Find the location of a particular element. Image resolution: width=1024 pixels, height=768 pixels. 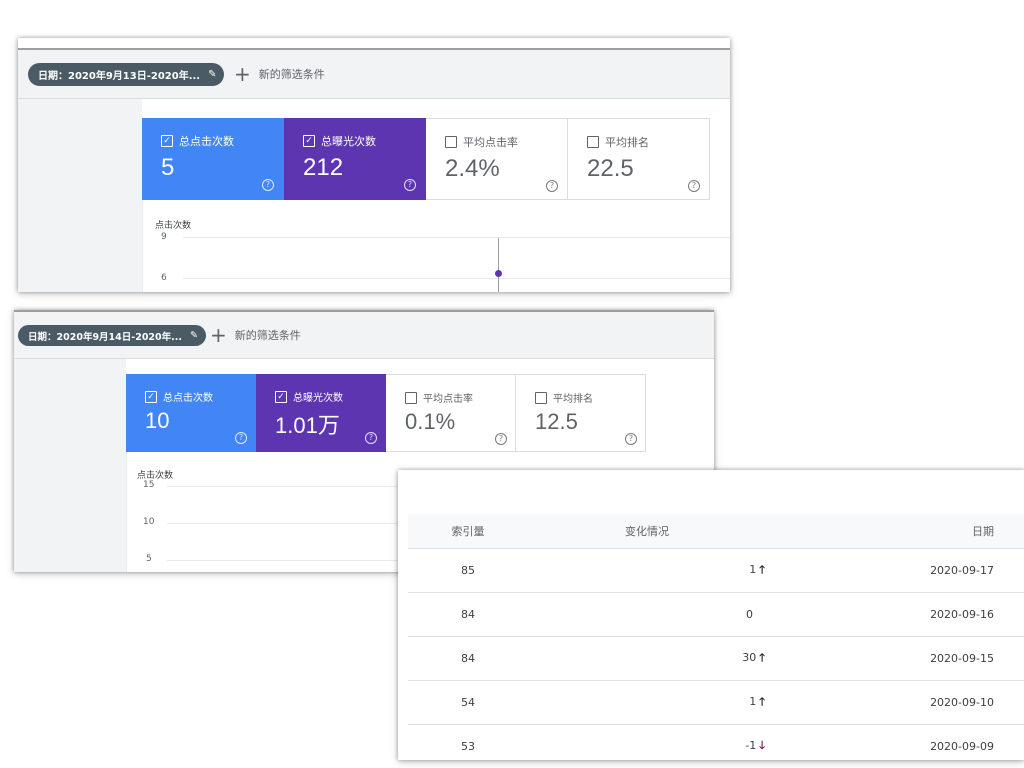

change-value: 0 is located at coordinates (749, 614).